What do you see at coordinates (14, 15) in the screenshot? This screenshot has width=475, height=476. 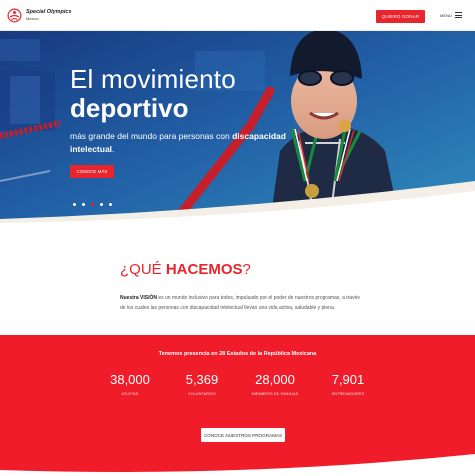 I see `special-olympics-logo-icon` at bounding box center [14, 15].